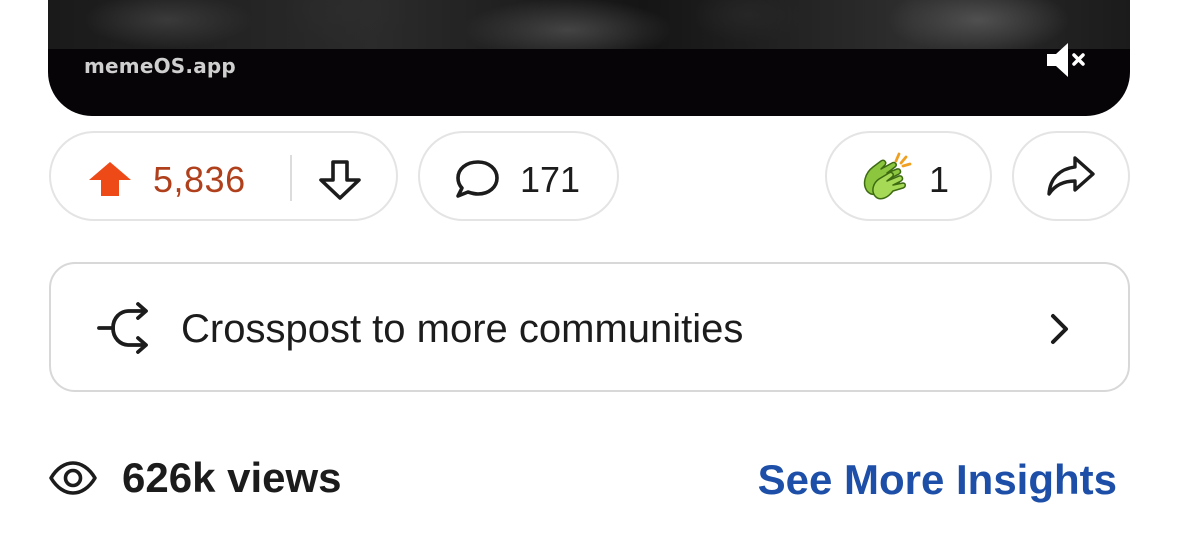 This screenshot has height=535, width=1179. What do you see at coordinates (477, 179) in the screenshot?
I see `speech-bubble-icon` at bounding box center [477, 179].